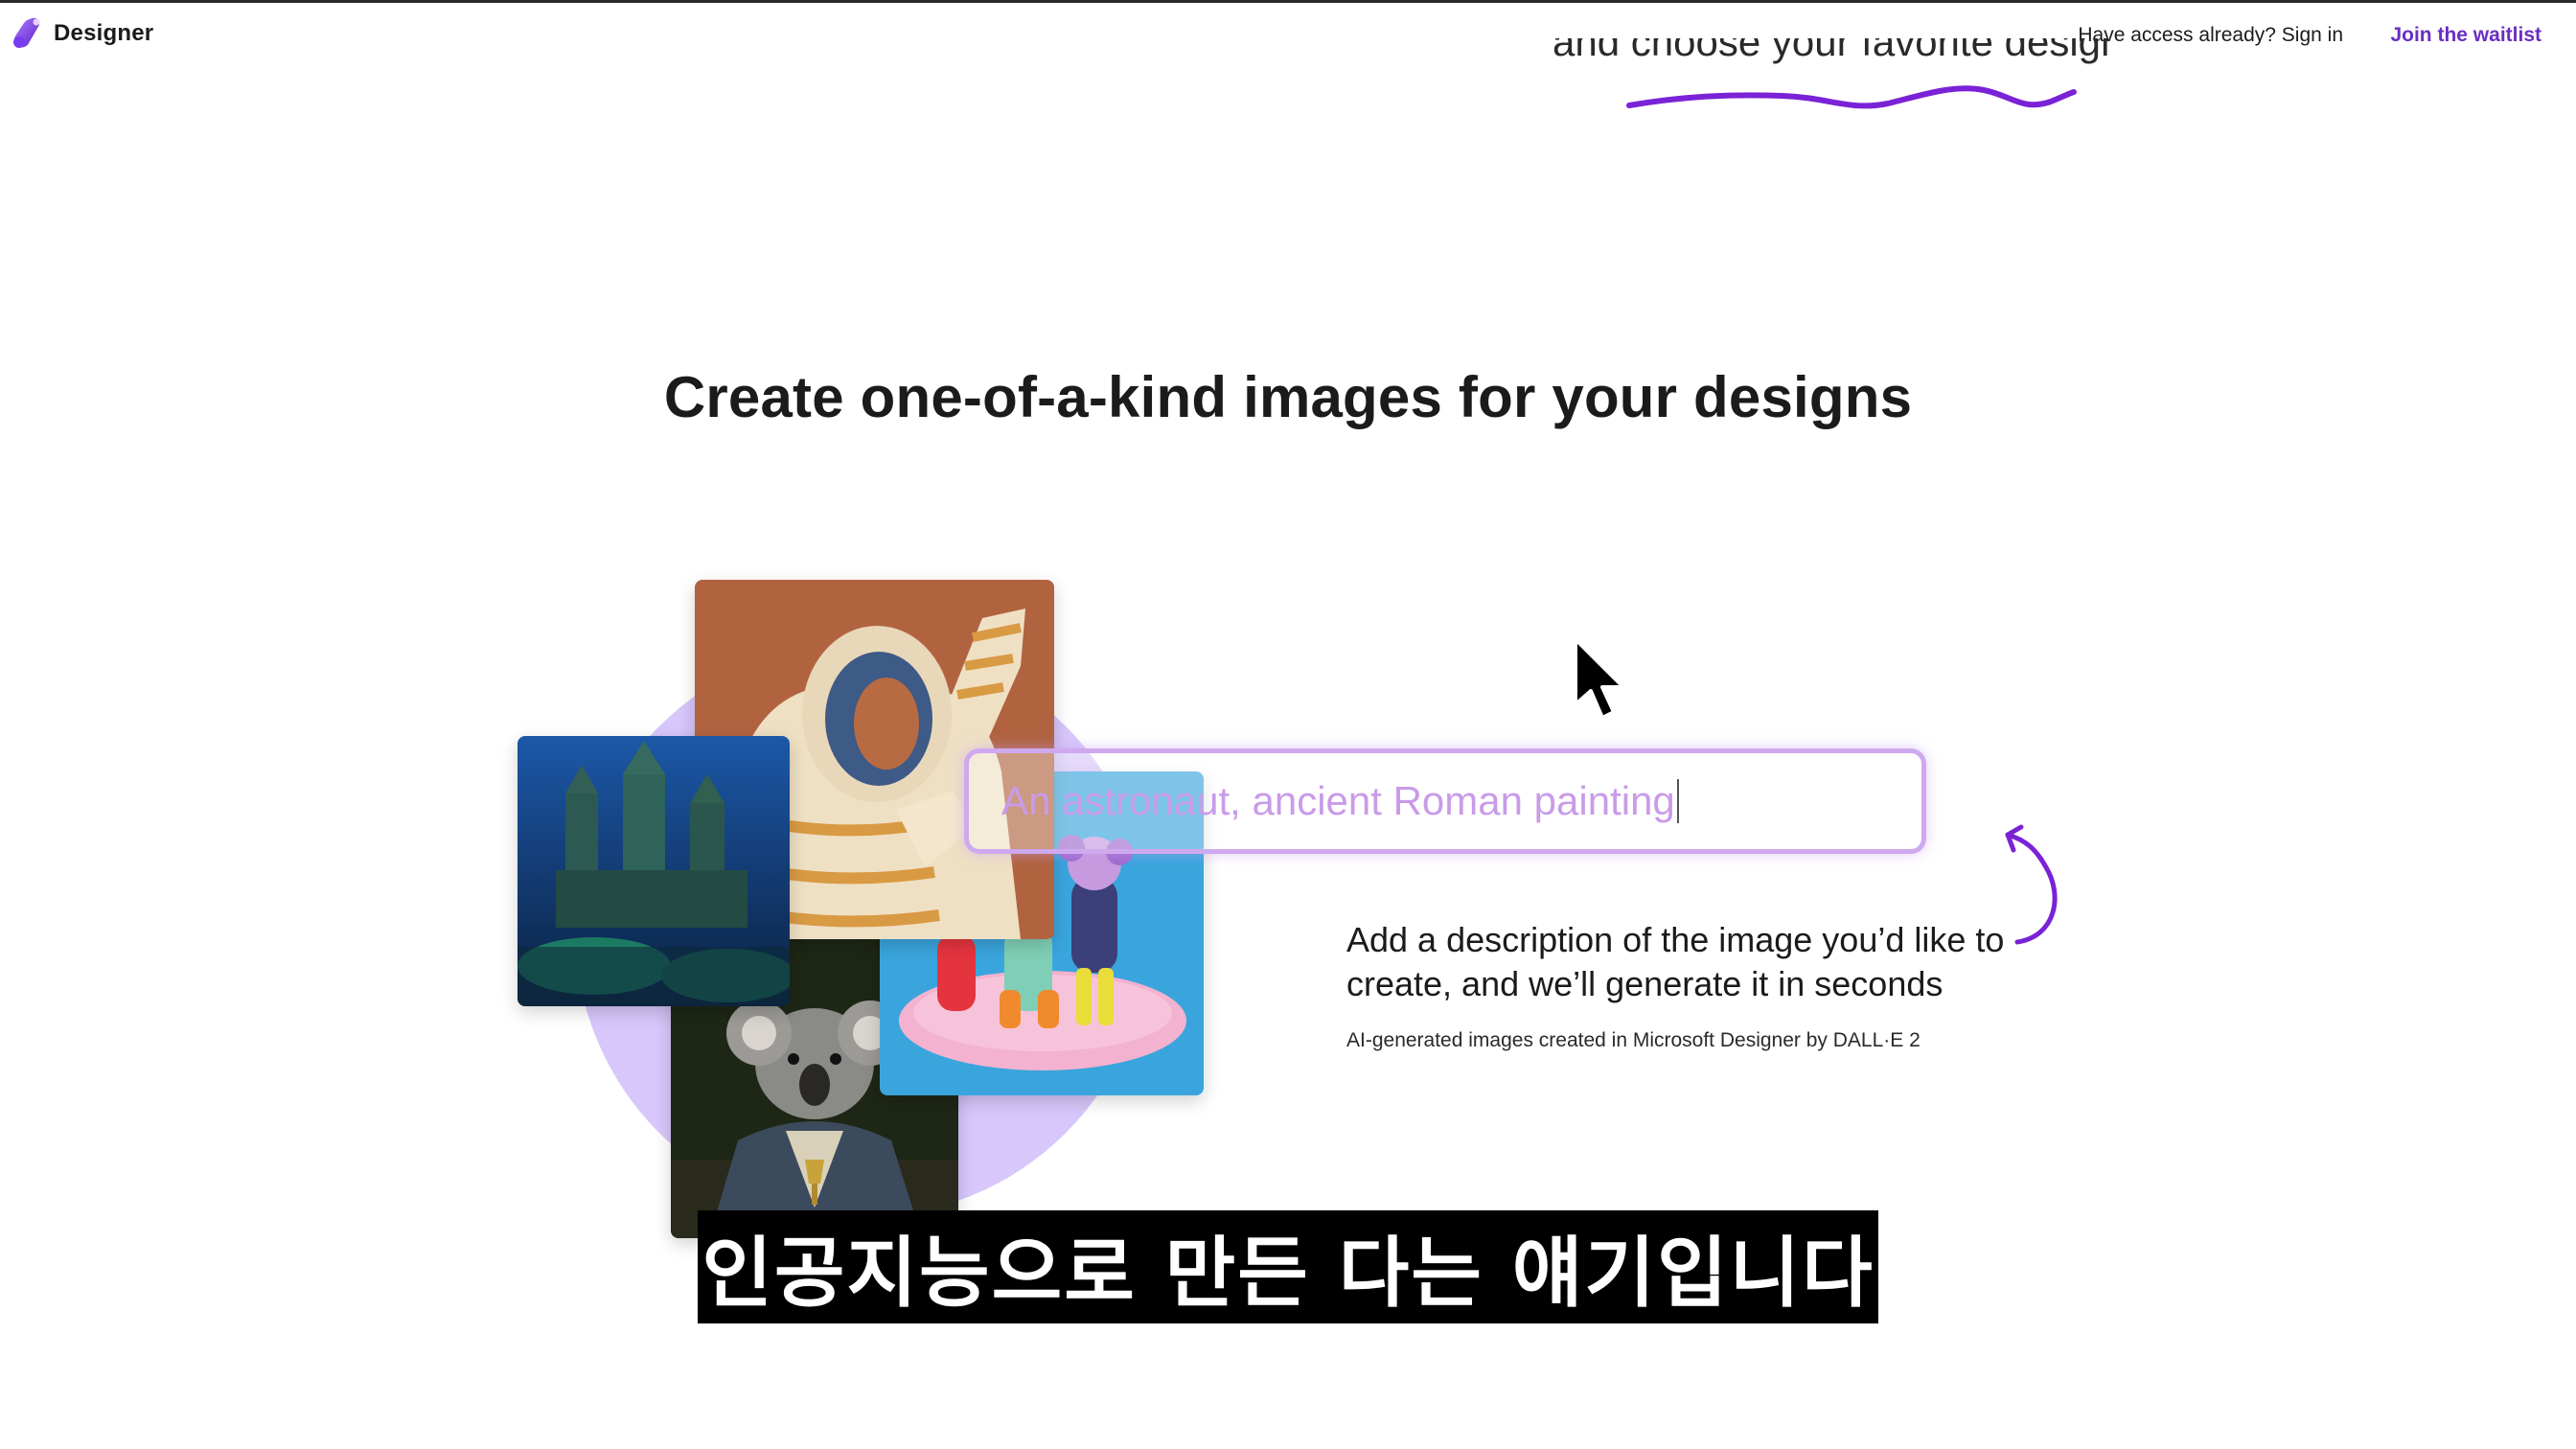 Image resolution: width=2576 pixels, height=1449 pixels. Describe the element at coordinates (1830, 51) in the screenshot. I see `previous-section-caption: and choose your favorite design` at that location.